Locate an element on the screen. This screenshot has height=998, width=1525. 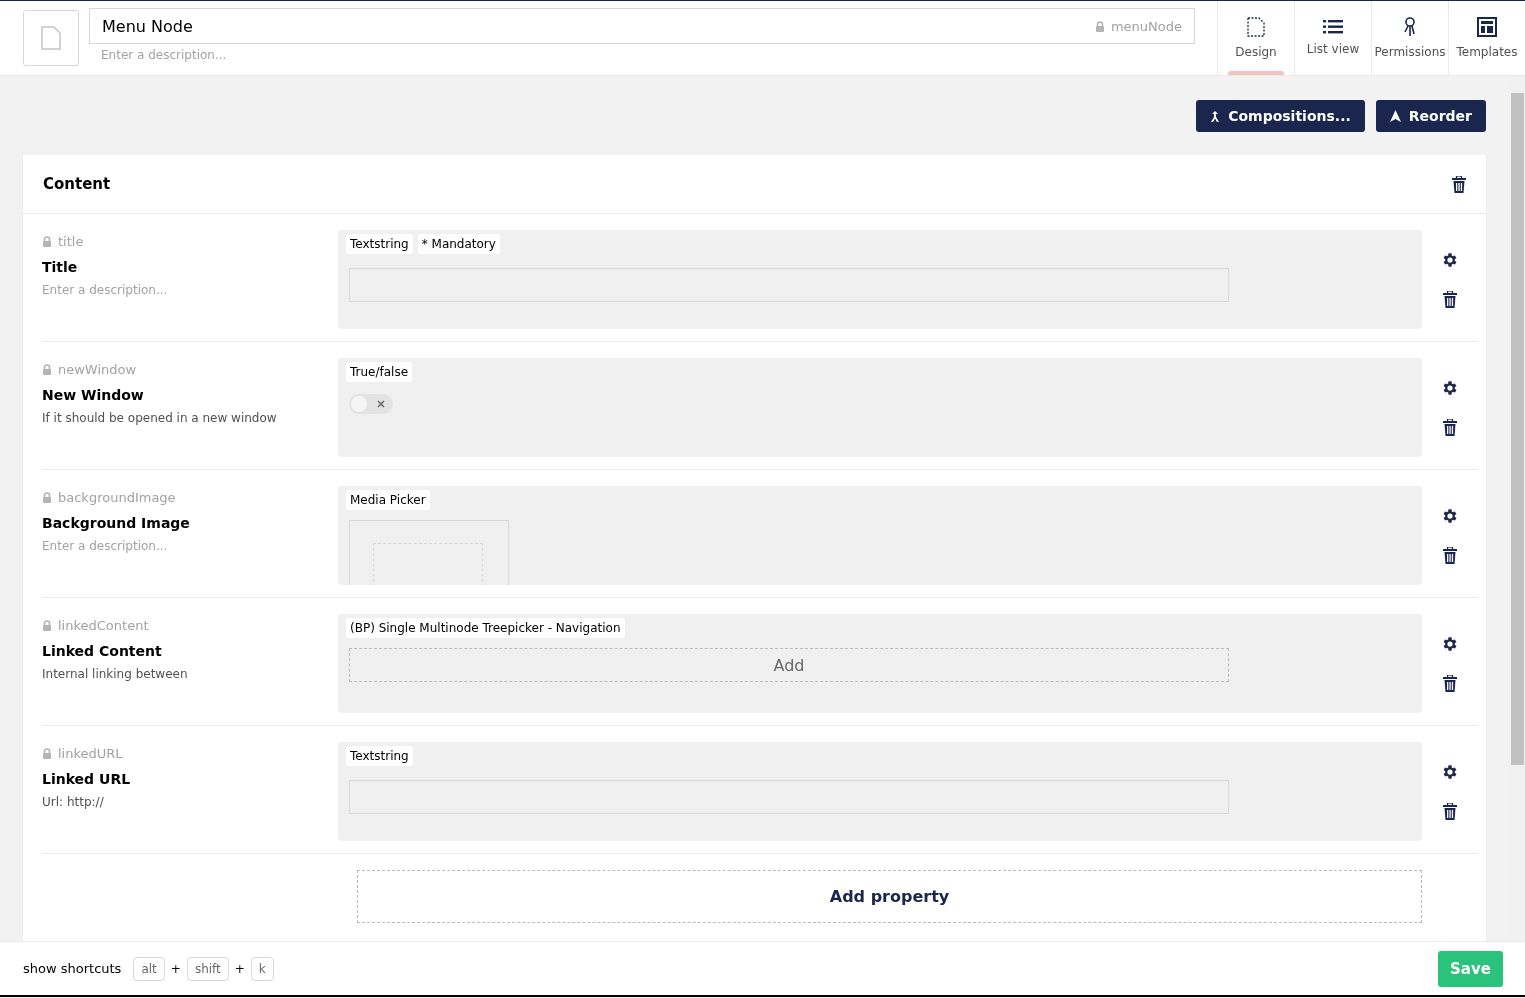
key-cap: shift is located at coordinates (207, 968).